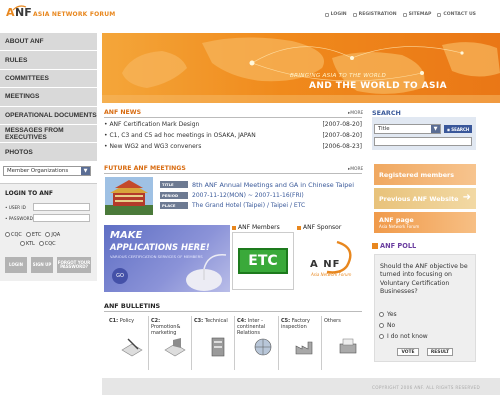 Image resolution: width=500 pixels, height=406 pixels. Describe the element at coordinates (47, 171) in the screenshot. I see `member-organizations-select: Member Organizations ▼` at that location.